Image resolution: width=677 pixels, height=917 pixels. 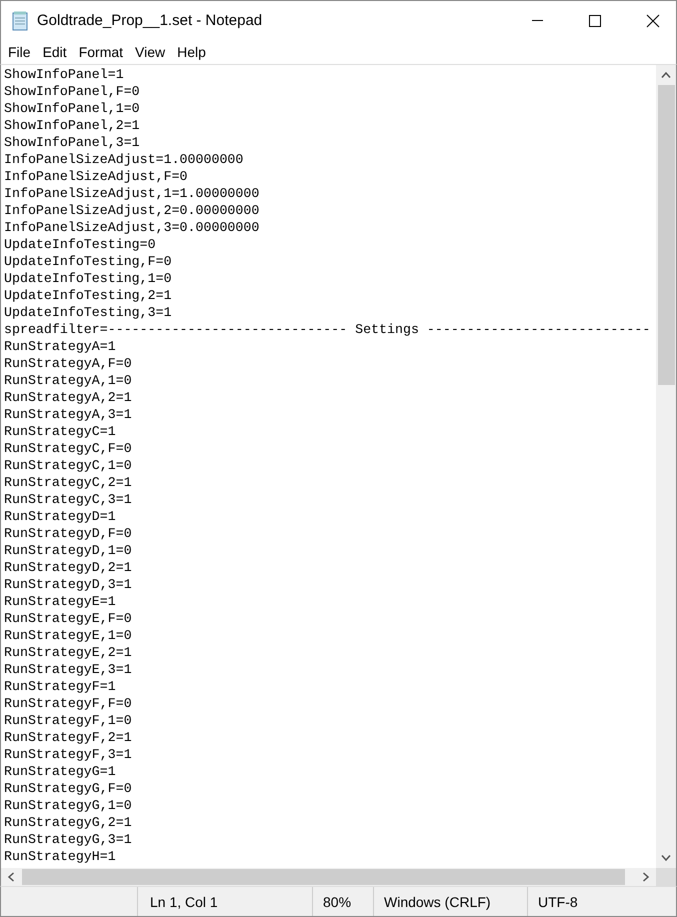 I want to click on text-line: RunStrategyC,2=1, so click(x=68, y=482).